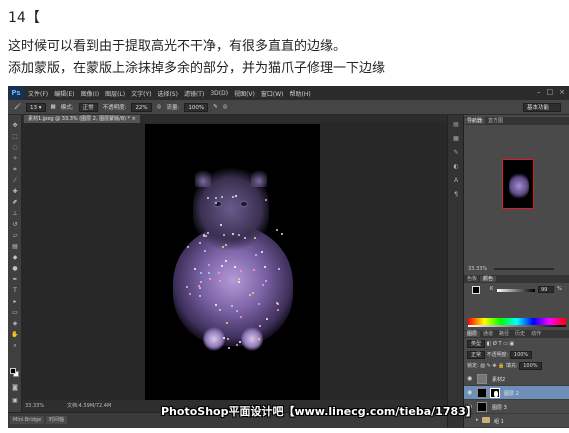 The image size is (569, 433). I want to click on fill-input: 100%, so click(530, 366).